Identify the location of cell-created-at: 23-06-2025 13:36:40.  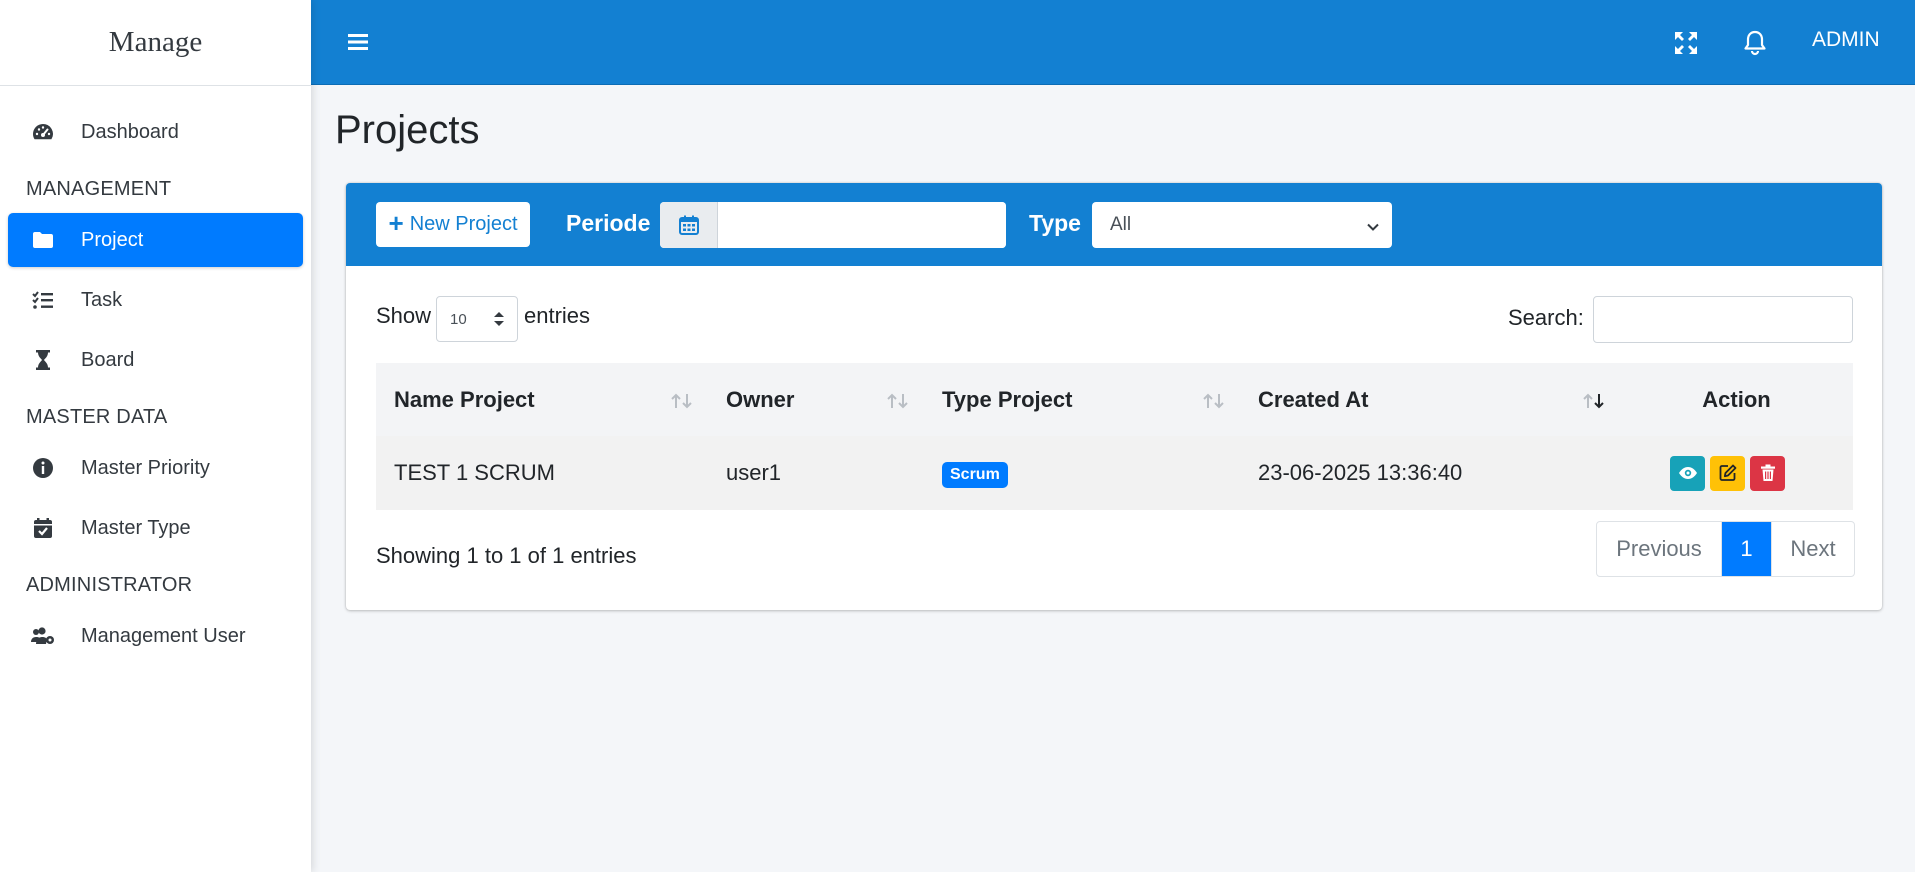
(1360, 472).